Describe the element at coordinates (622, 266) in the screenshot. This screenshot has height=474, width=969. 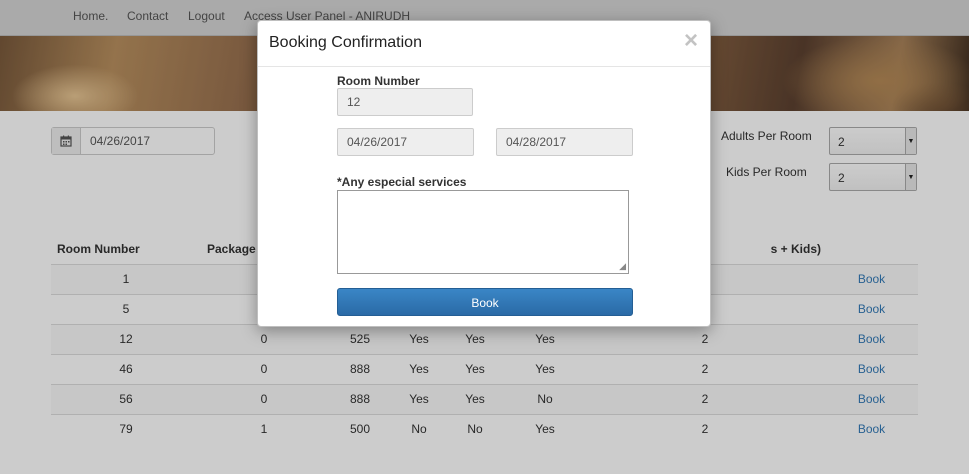
I see `resize-handle-icon: ◢` at that location.